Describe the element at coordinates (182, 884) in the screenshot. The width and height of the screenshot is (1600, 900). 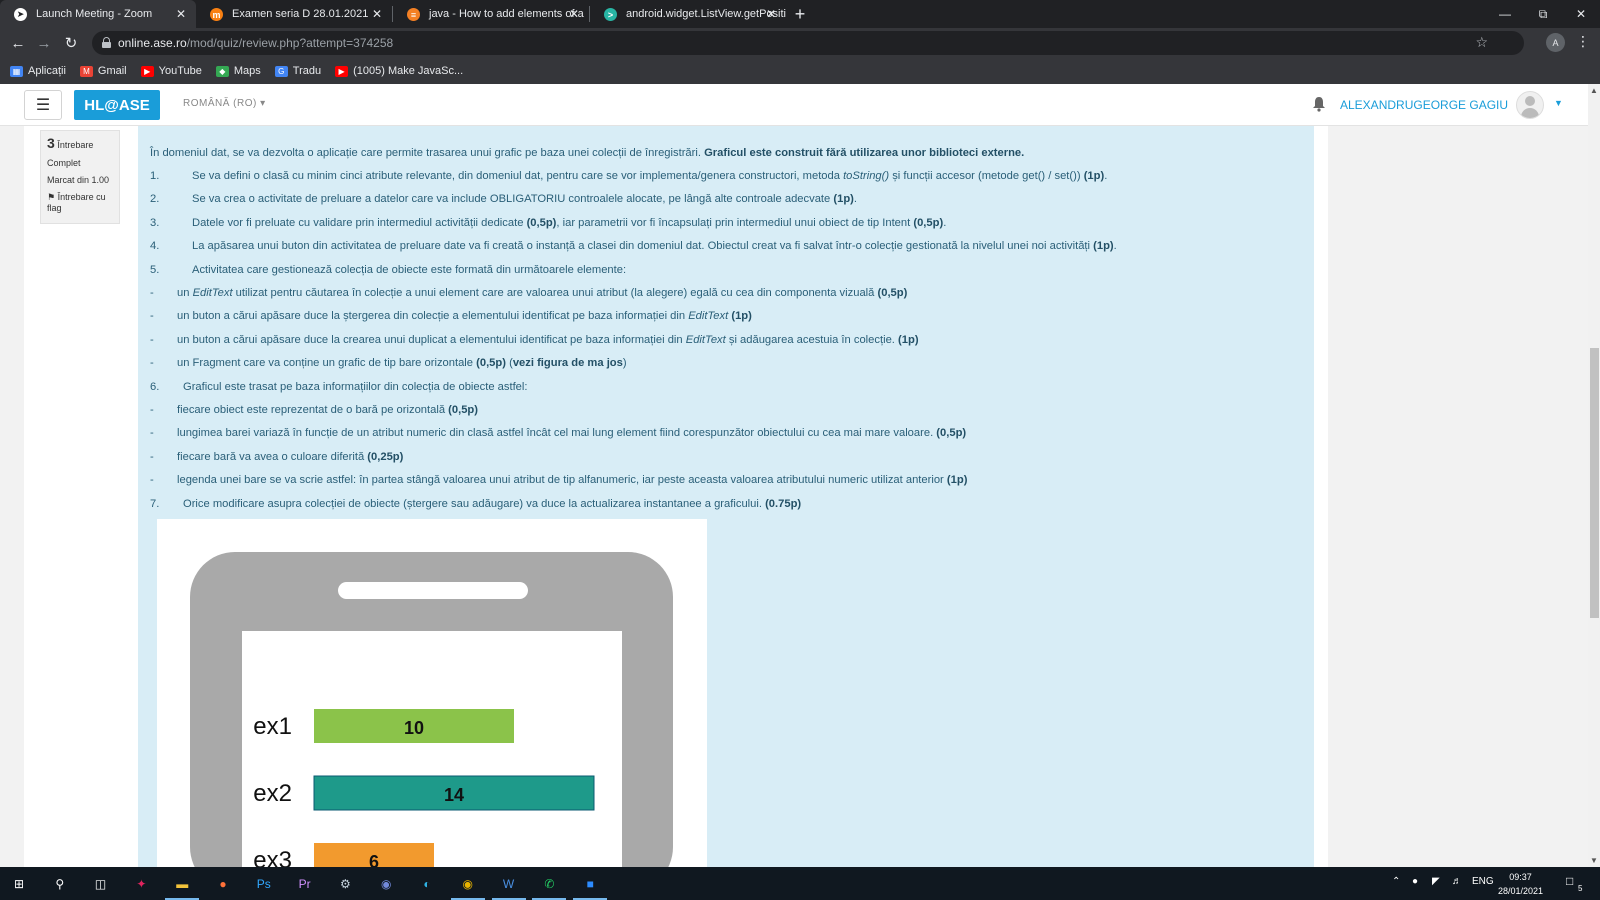
I see `file-explorer-icon: ▬` at that location.